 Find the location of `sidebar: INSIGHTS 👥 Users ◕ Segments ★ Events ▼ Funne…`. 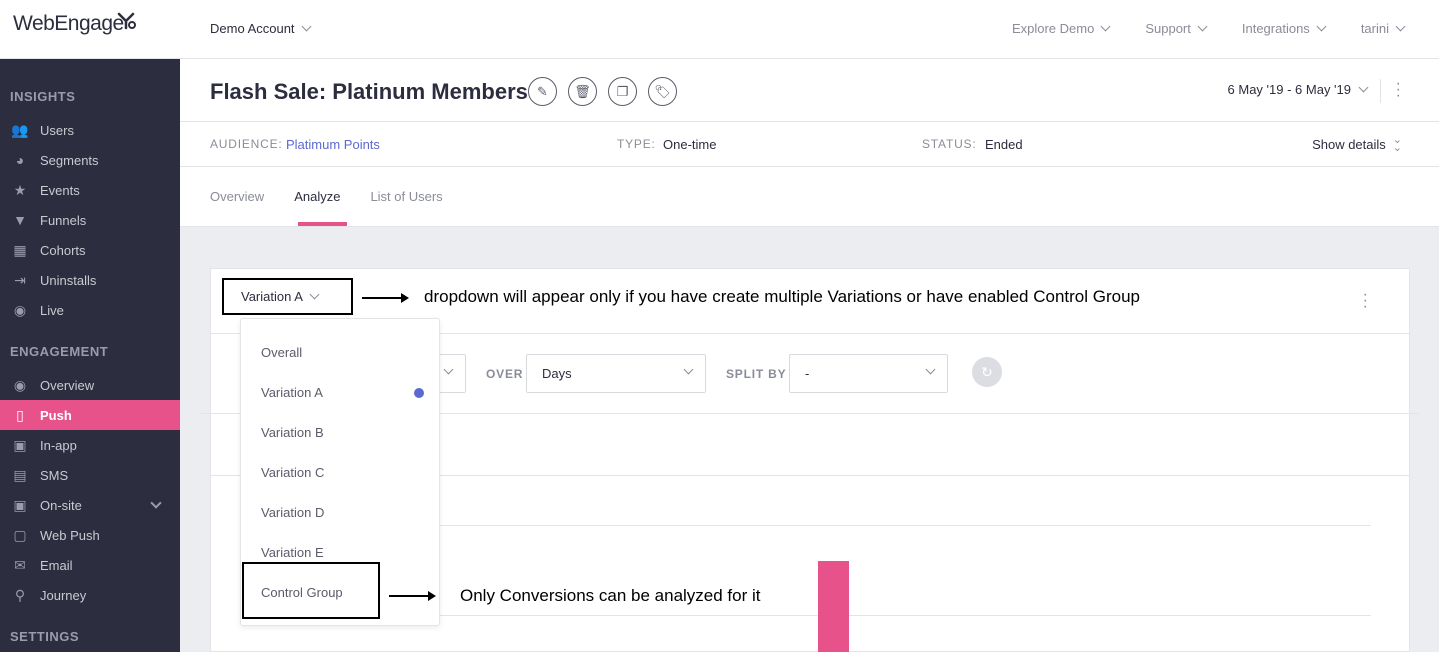

sidebar: INSIGHTS 👥 Users ◕ Segments ★ Events ▼ Funne… is located at coordinates (90, 355).